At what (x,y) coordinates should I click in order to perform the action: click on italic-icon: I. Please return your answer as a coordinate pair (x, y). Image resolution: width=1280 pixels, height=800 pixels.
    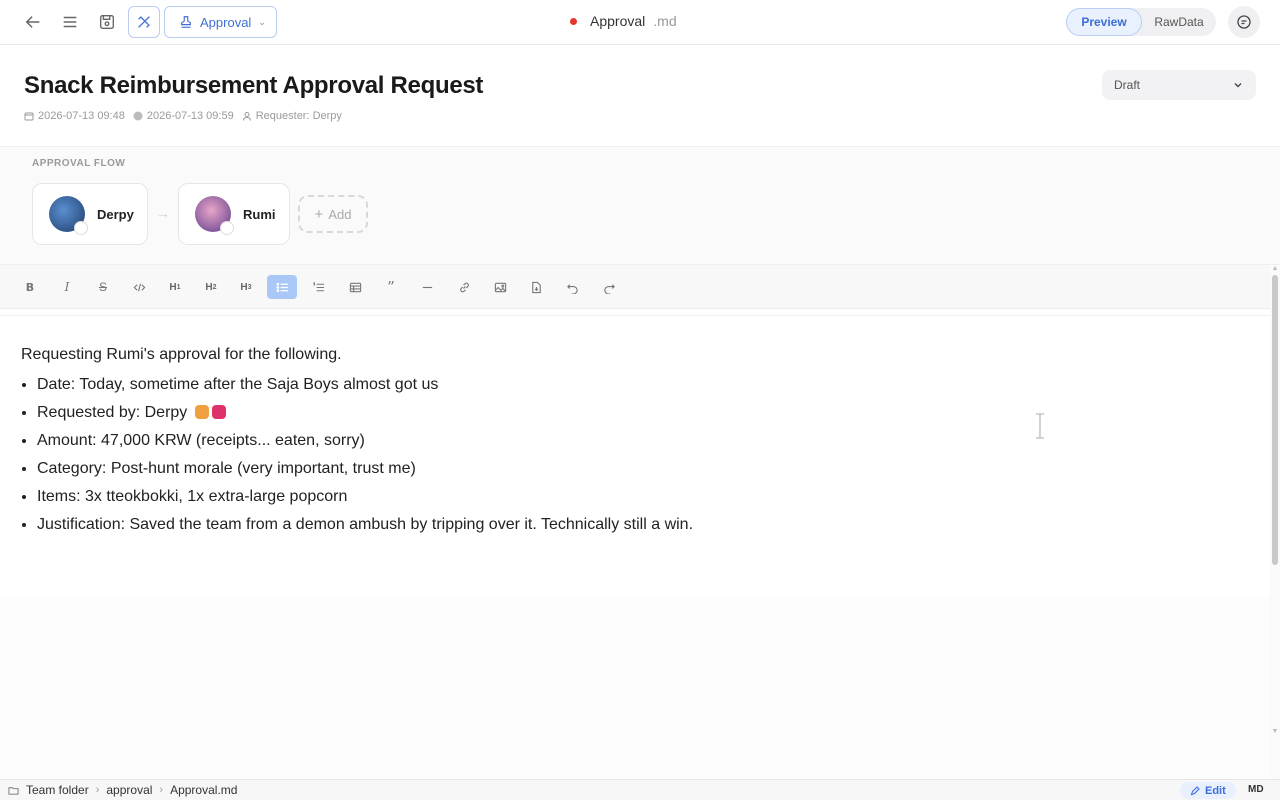
    Looking at the image, I should click on (67, 287).